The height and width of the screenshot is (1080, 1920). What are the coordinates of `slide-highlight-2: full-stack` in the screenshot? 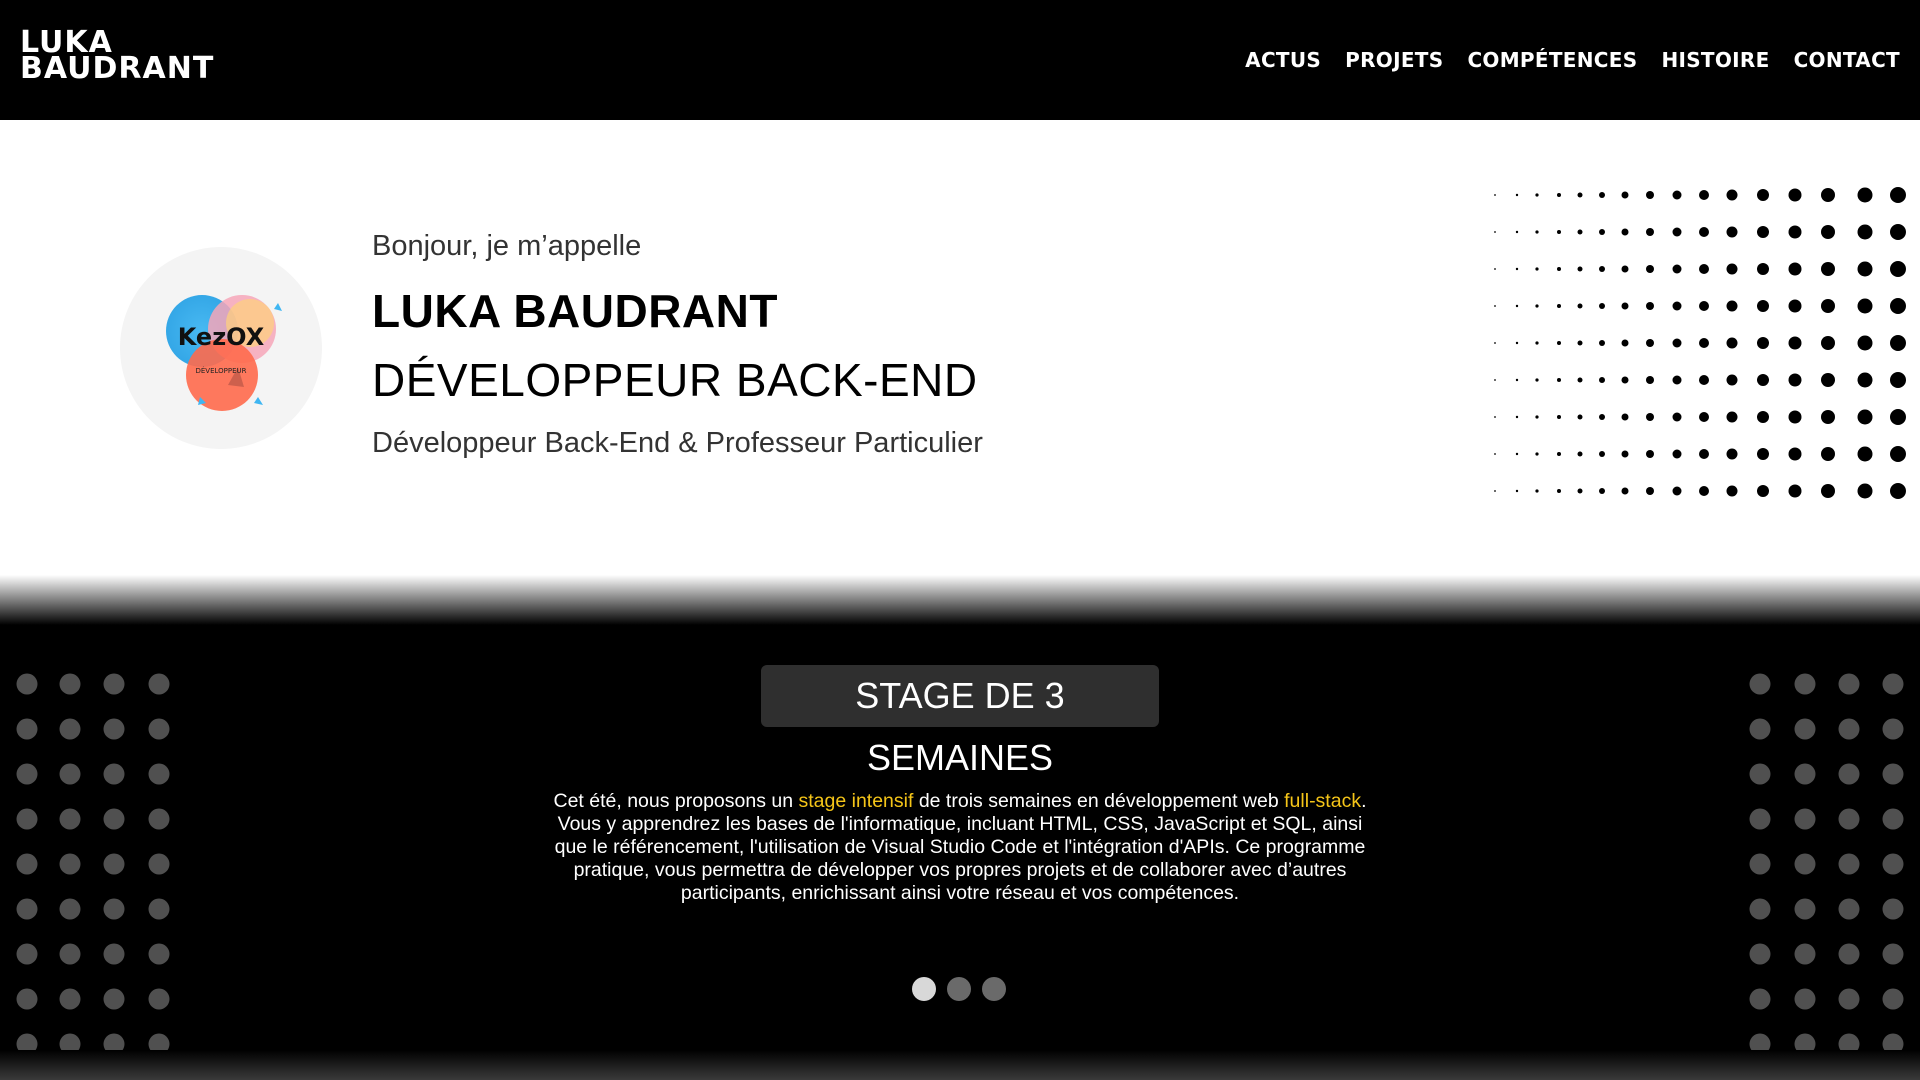 It's located at (1323, 801).